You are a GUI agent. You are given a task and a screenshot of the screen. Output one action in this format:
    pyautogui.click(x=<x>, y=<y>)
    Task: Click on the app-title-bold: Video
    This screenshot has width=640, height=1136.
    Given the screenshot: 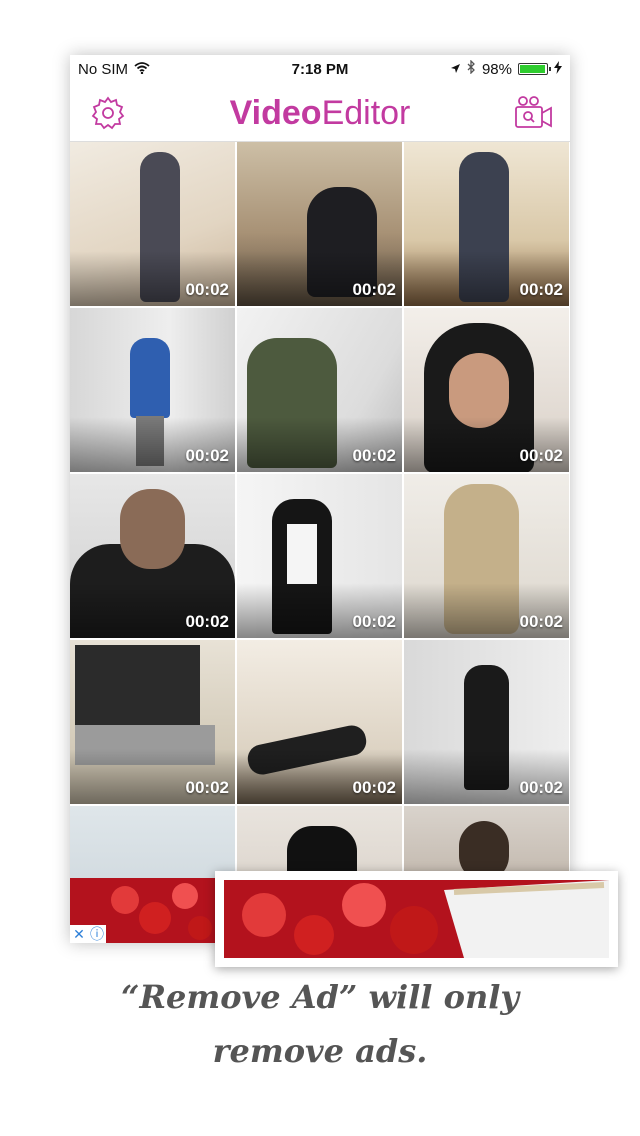 What is the action you would take?
    pyautogui.click(x=275, y=113)
    